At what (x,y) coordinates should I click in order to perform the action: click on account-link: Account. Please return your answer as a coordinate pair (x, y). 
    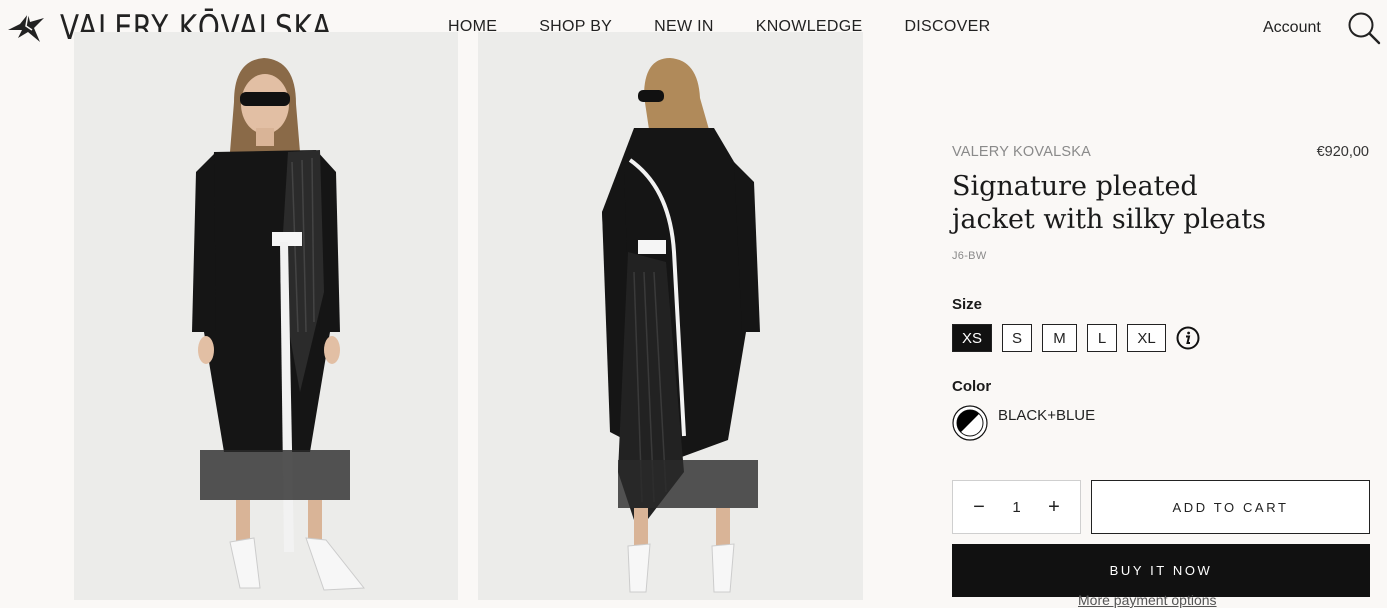
    Looking at the image, I should click on (1292, 28).